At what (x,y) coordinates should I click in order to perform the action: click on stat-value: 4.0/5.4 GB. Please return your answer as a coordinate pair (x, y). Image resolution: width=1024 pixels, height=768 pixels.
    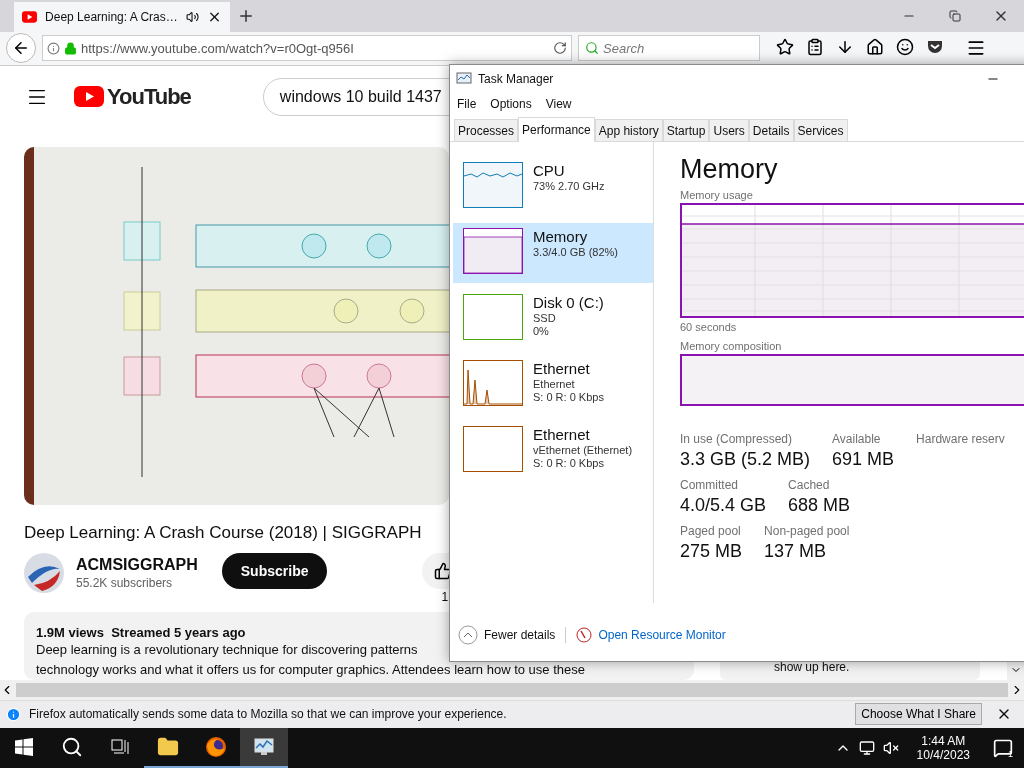
    Looking at the image, I should click on (723, 505).